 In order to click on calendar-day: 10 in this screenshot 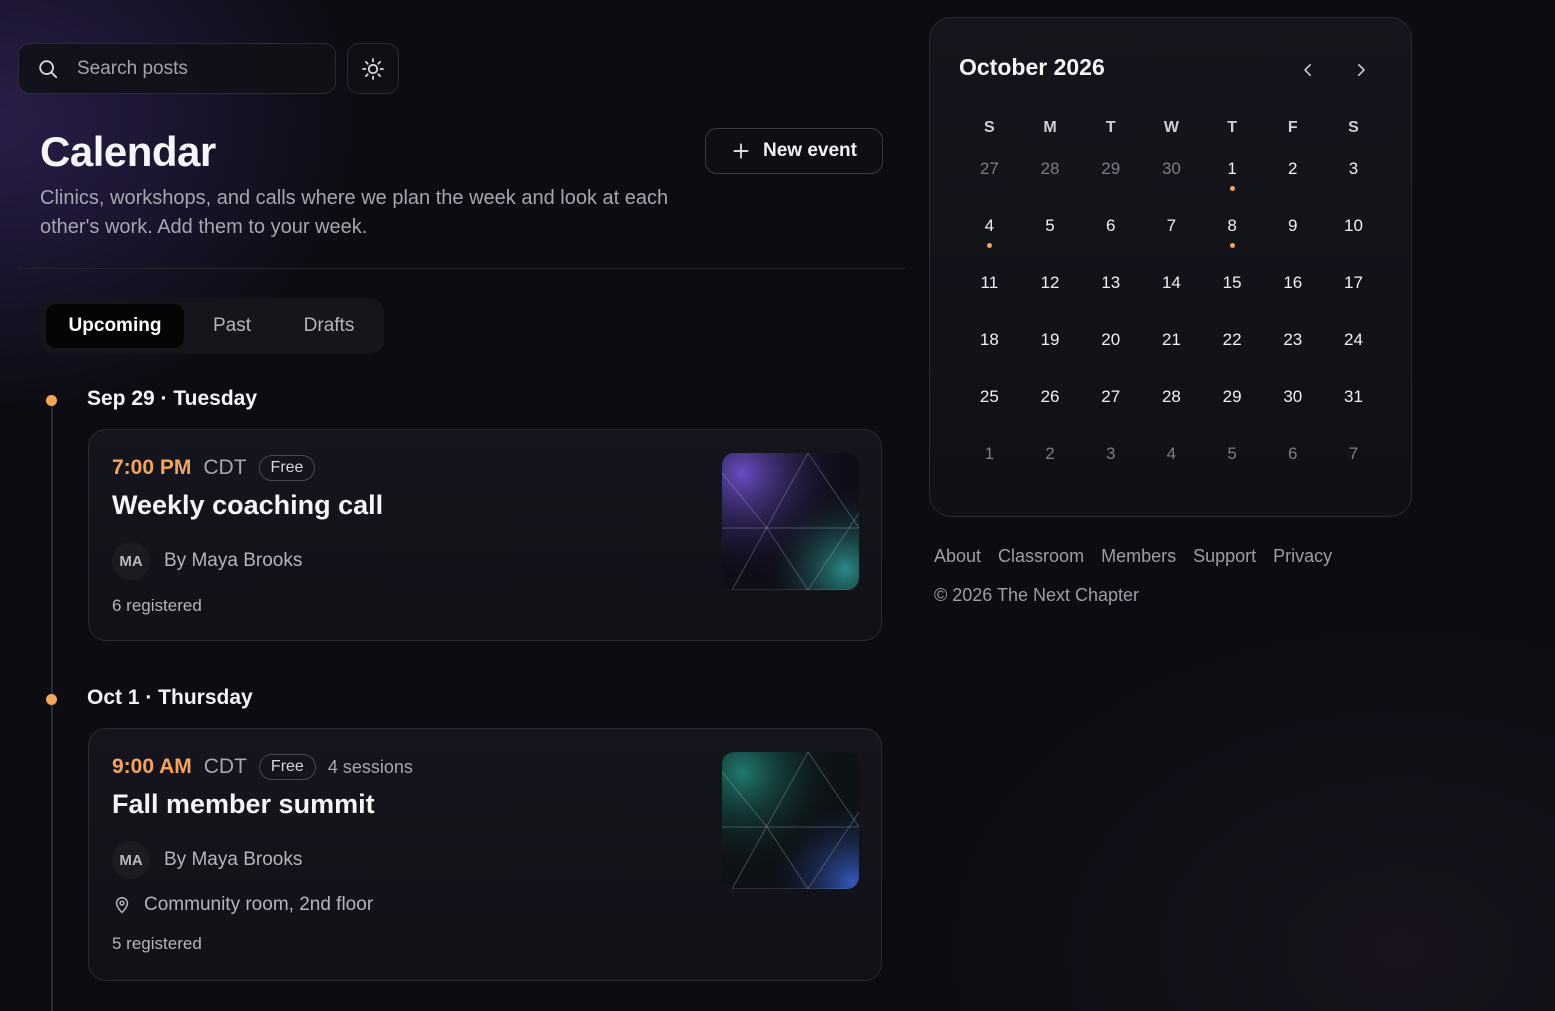, I will do `click(1353, 225)`.